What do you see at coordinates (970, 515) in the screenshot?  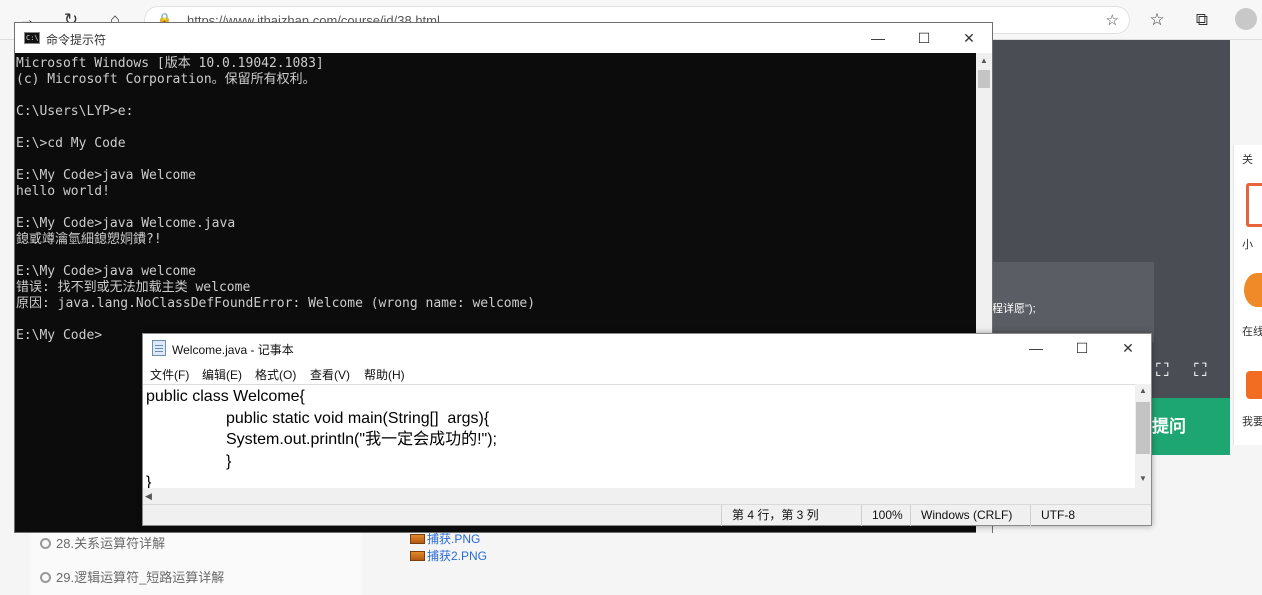 I see `status-line-ending: Windows (CRLF)` at bounding box center [970, 515].